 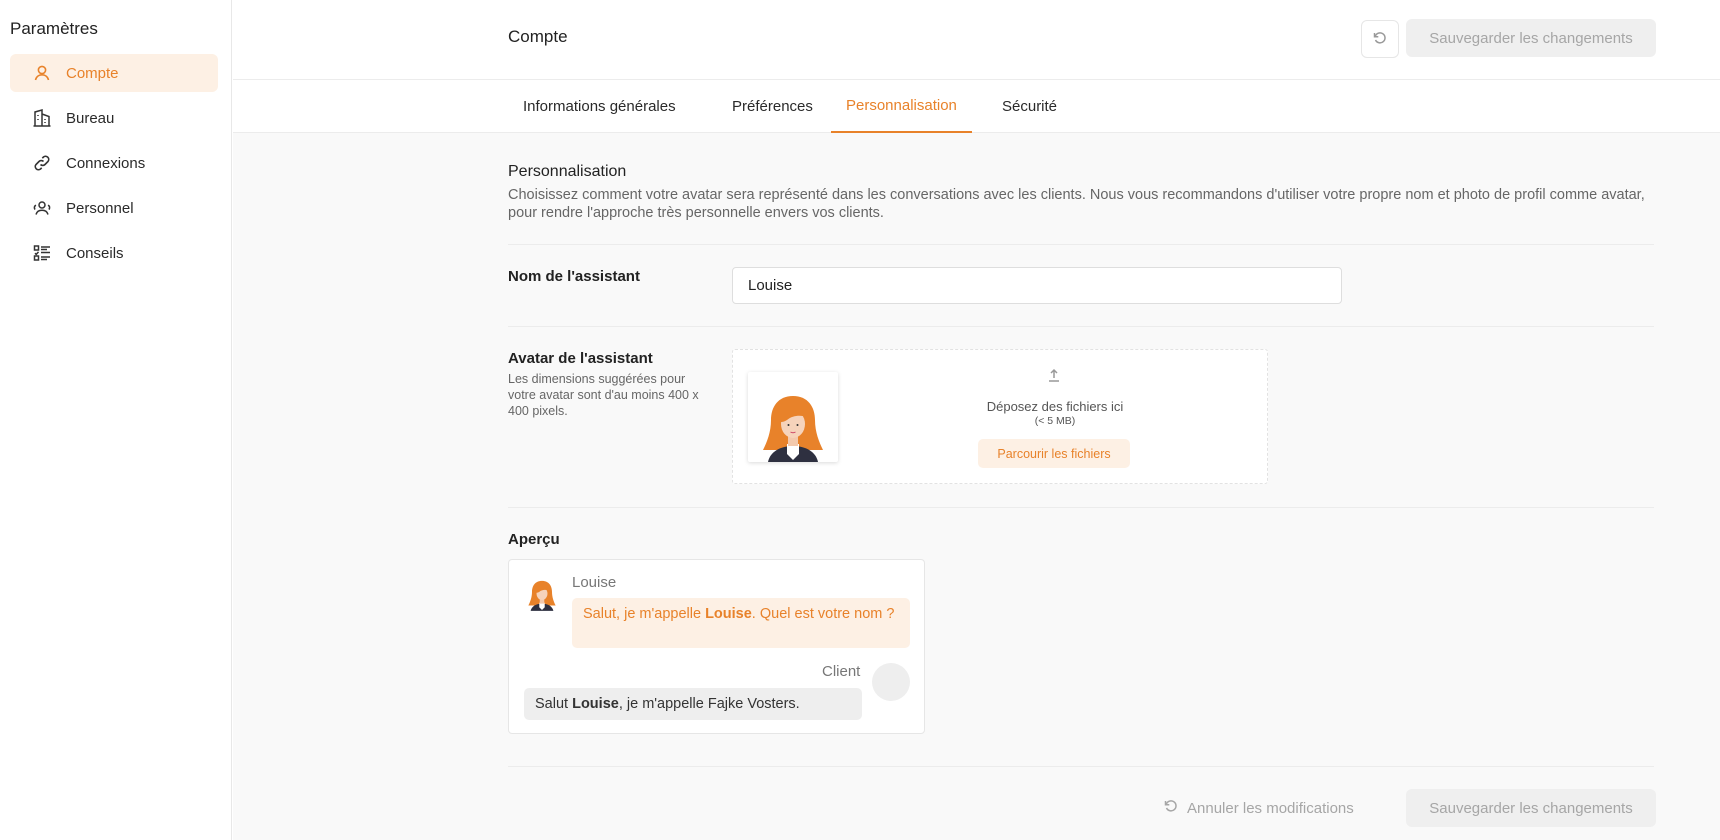 What do you see at coordinates (1531, 808) in the screenshot?
I see `save-button-bottom: Sauvegarder les changements` at bounding box center [1531, 808].